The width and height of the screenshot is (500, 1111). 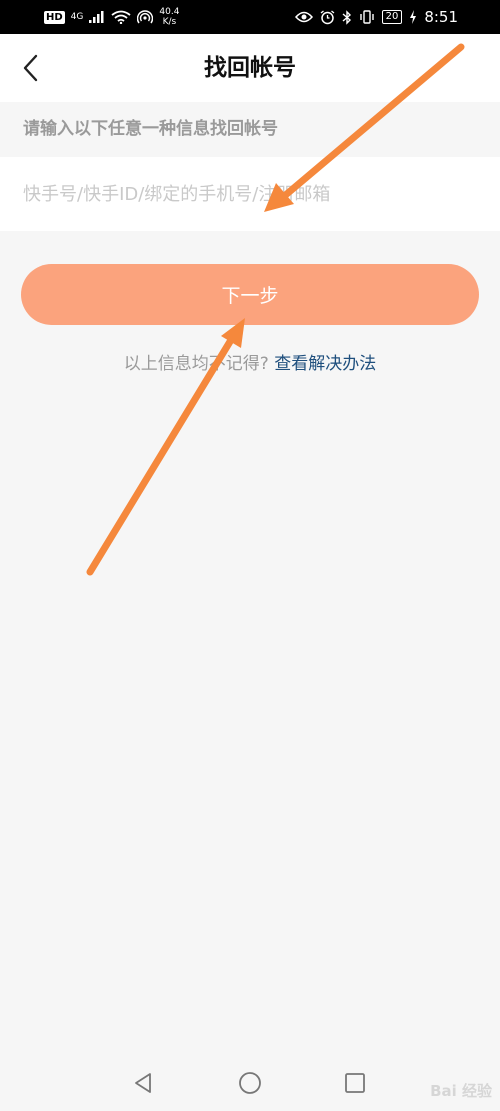 I want to click on hd-badge: HD, so click(x=54, y=17).